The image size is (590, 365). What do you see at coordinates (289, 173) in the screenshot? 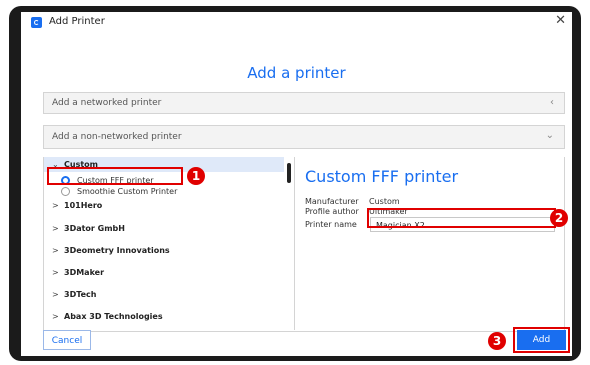
I see `list-scrollbar` at bounding box center [289, 173].